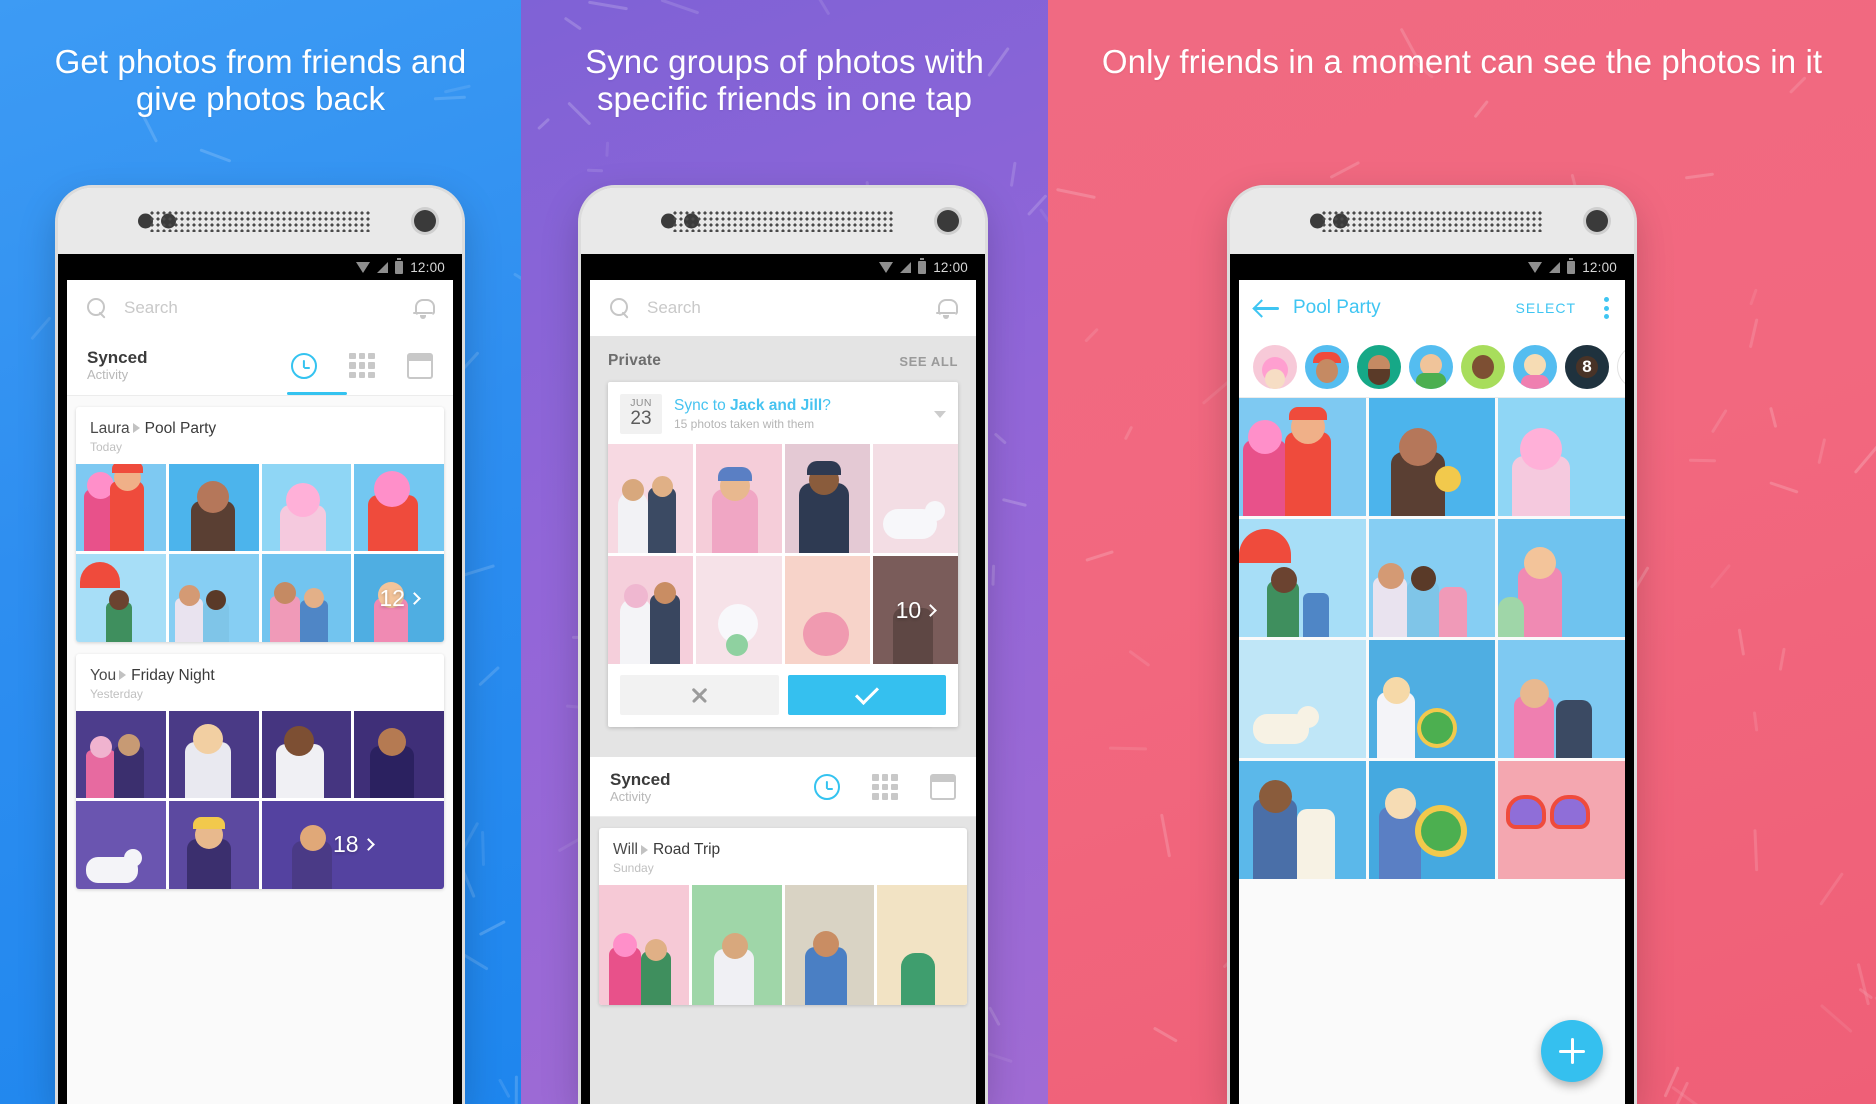  Describe the element at coordinates (1572, 1051) in the screenshot. I see `add-photo-fab` at that location.